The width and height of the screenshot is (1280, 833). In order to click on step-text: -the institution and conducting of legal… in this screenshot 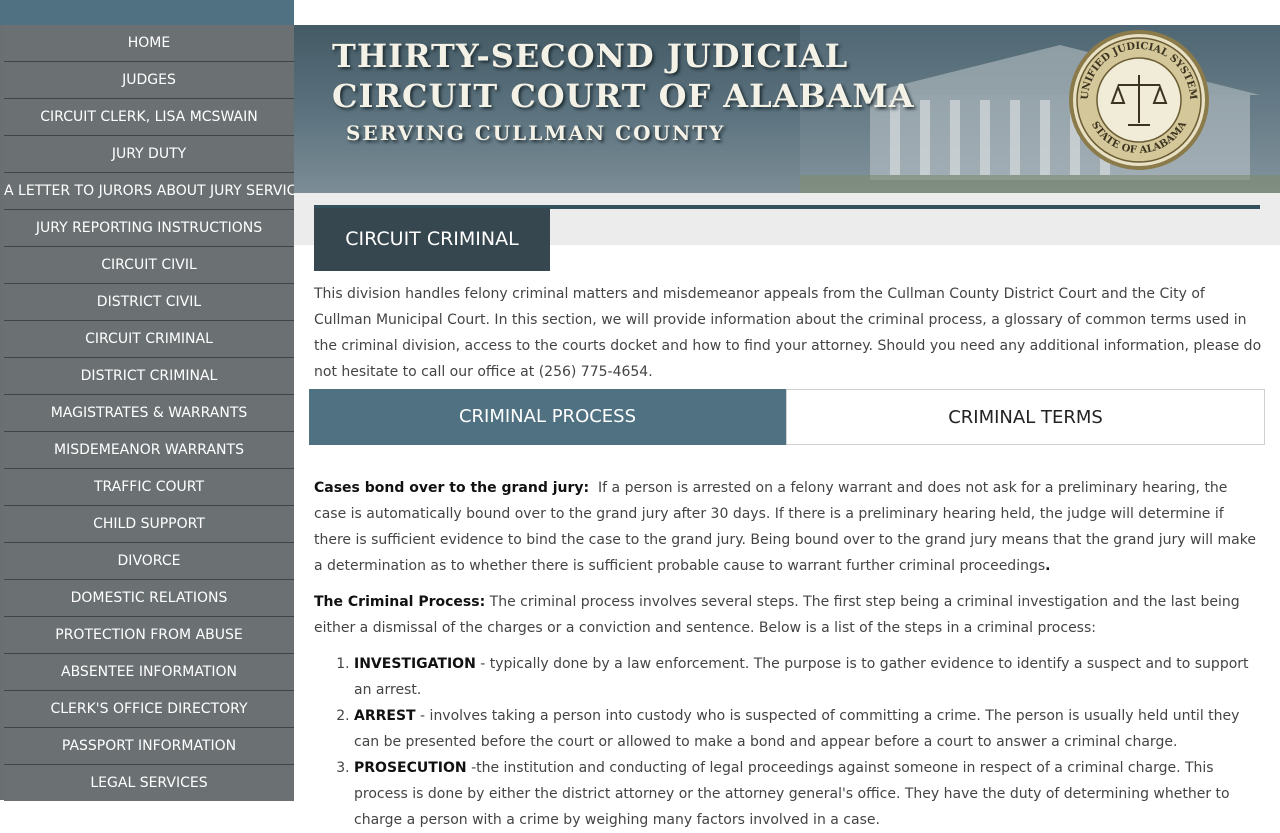, I will do `click(792, 794)`.